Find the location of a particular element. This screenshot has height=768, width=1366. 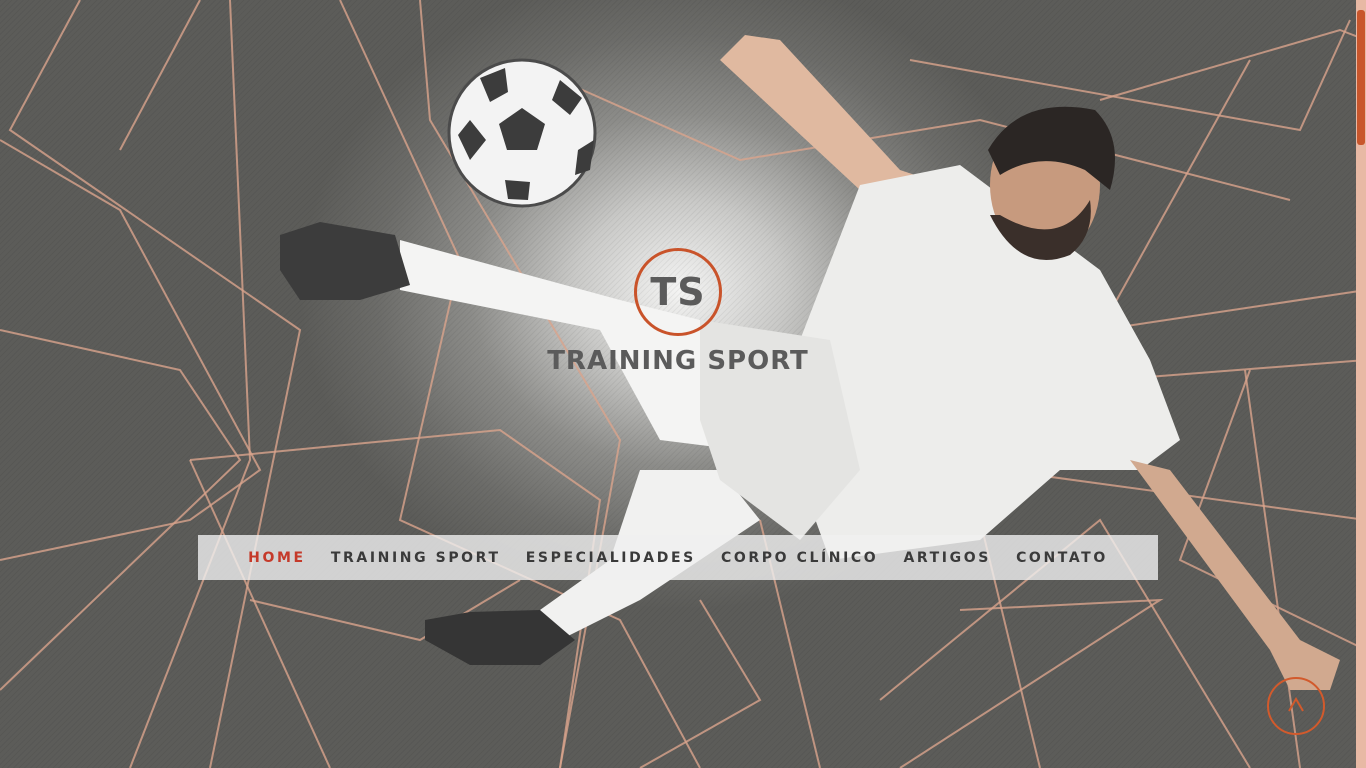

nav-item-home: HOME is located at coordinates (277, 558).